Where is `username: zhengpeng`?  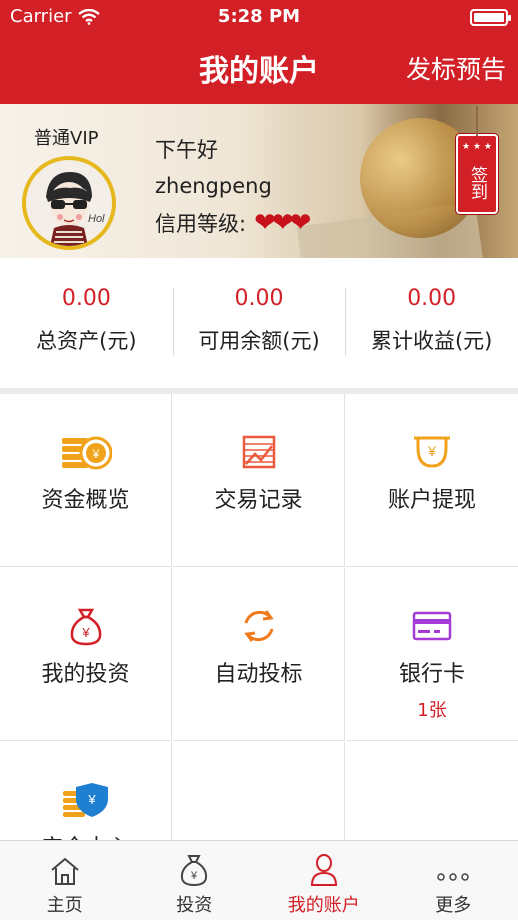 username: zhengpeng is located at coordinates (213, 186).